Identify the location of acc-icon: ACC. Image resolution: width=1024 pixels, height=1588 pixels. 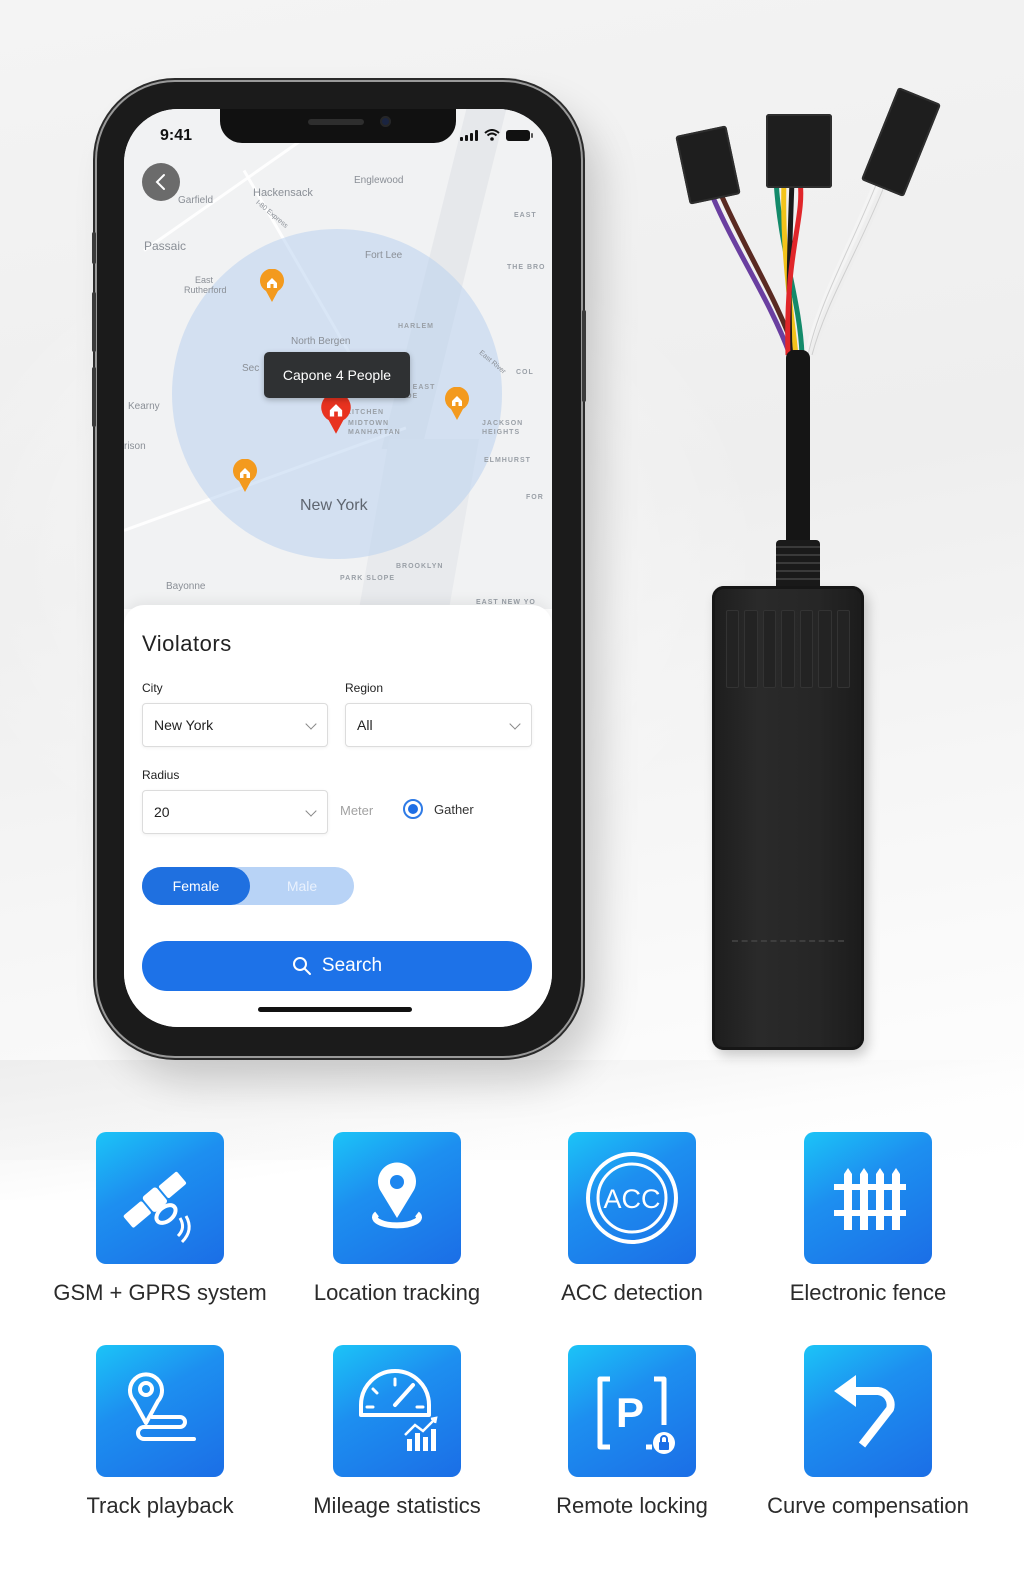
(632, 1198).